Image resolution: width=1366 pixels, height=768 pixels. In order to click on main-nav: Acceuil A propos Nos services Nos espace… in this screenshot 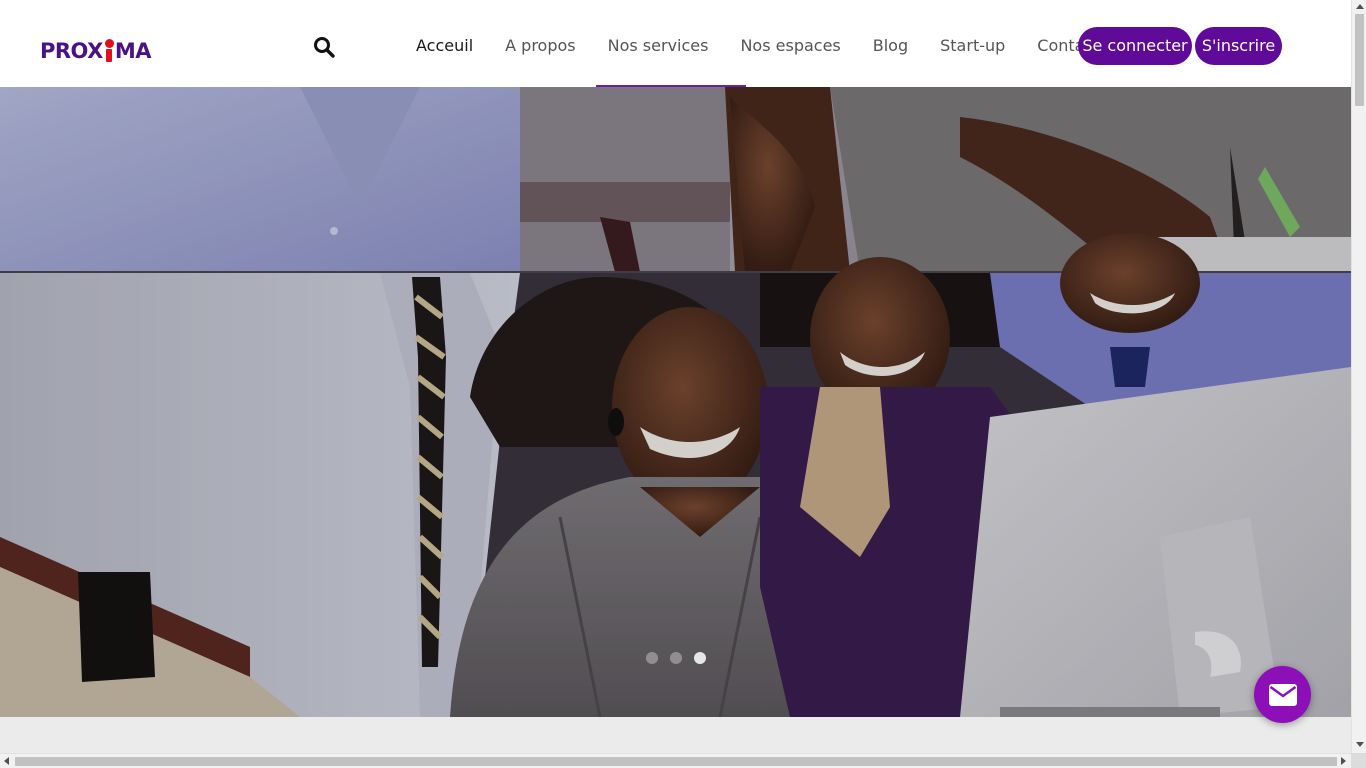, I will do `click(758, 46)`.